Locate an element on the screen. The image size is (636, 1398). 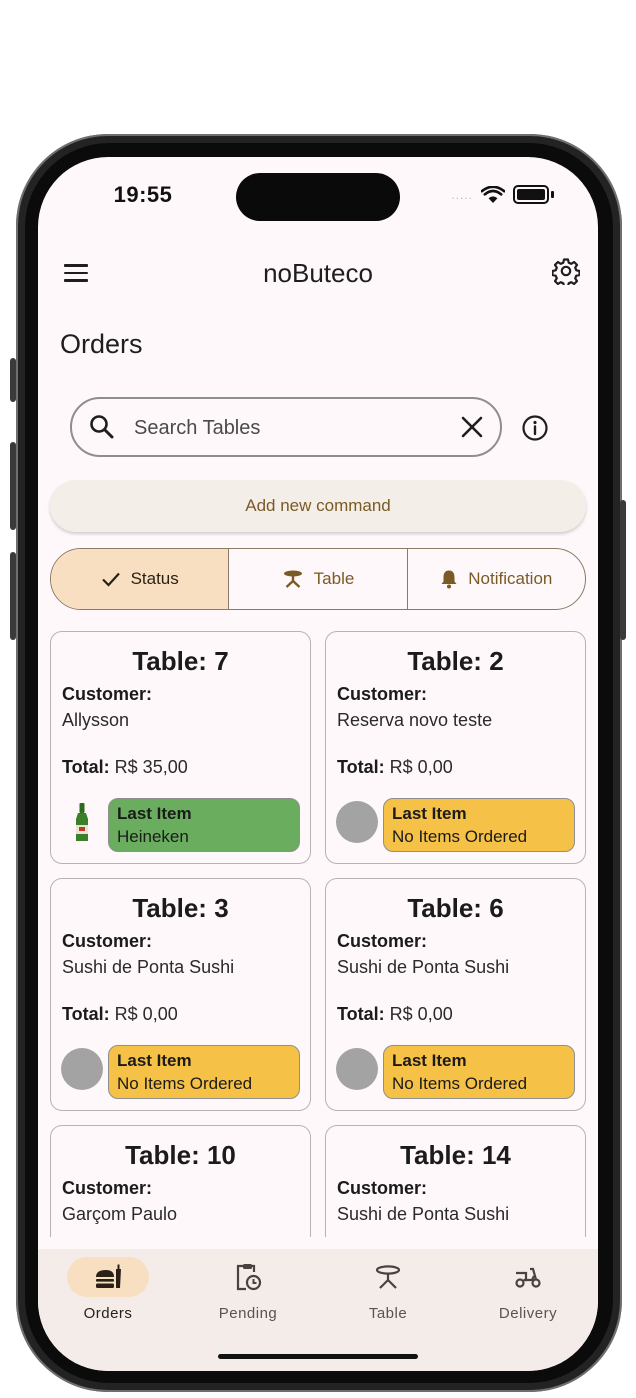
search-icon is located at coordinates (102, 427).